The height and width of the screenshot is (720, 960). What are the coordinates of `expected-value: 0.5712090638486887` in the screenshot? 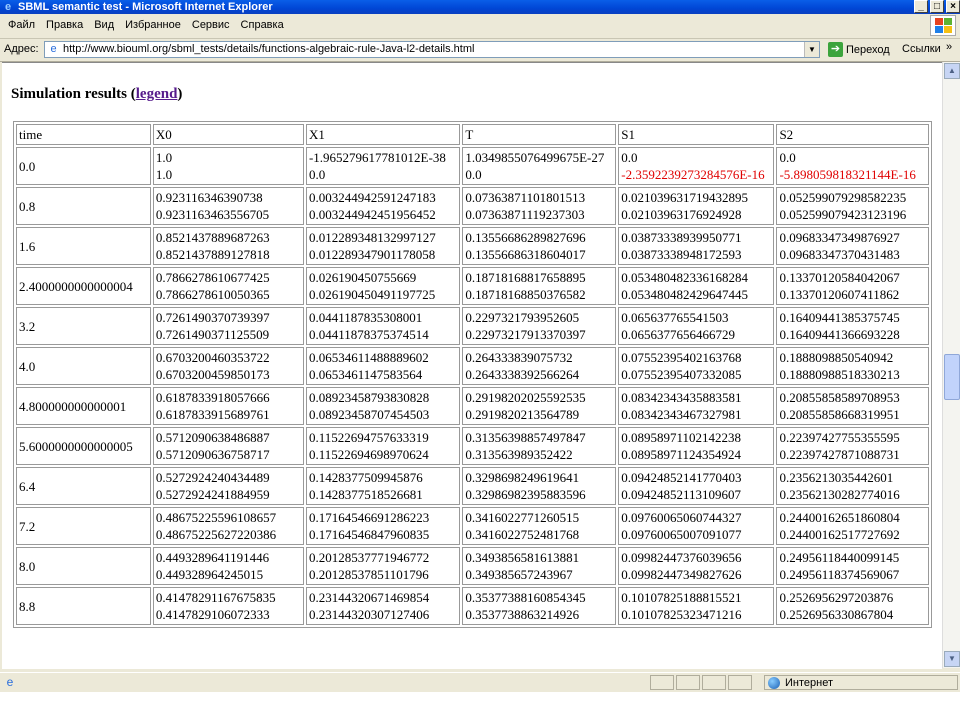 It's located at (212, 437).